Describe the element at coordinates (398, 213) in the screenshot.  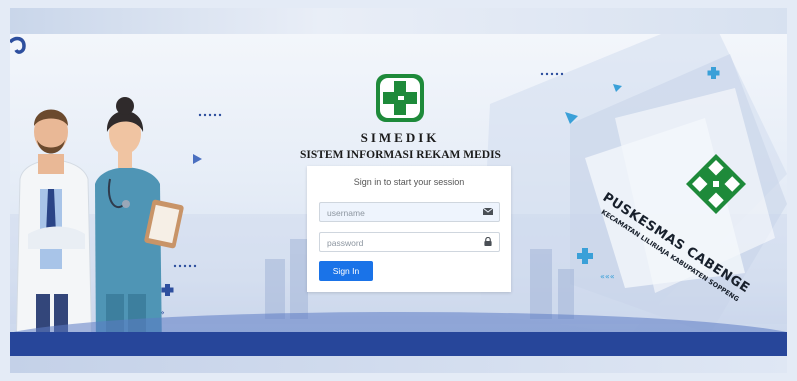
I see `username-input` at that location.